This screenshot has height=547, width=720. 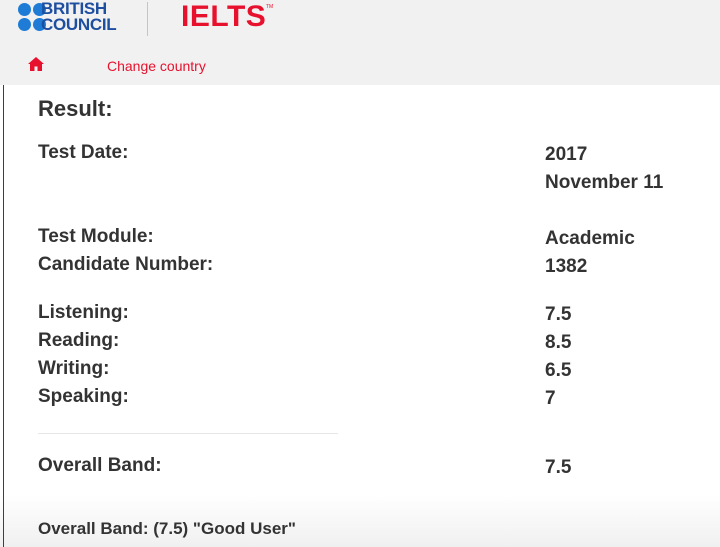 What do you see at coordinates (223, 17) in the screenshot?
I see `ielts-logo: IELTS` at bounding box center [223, 17].